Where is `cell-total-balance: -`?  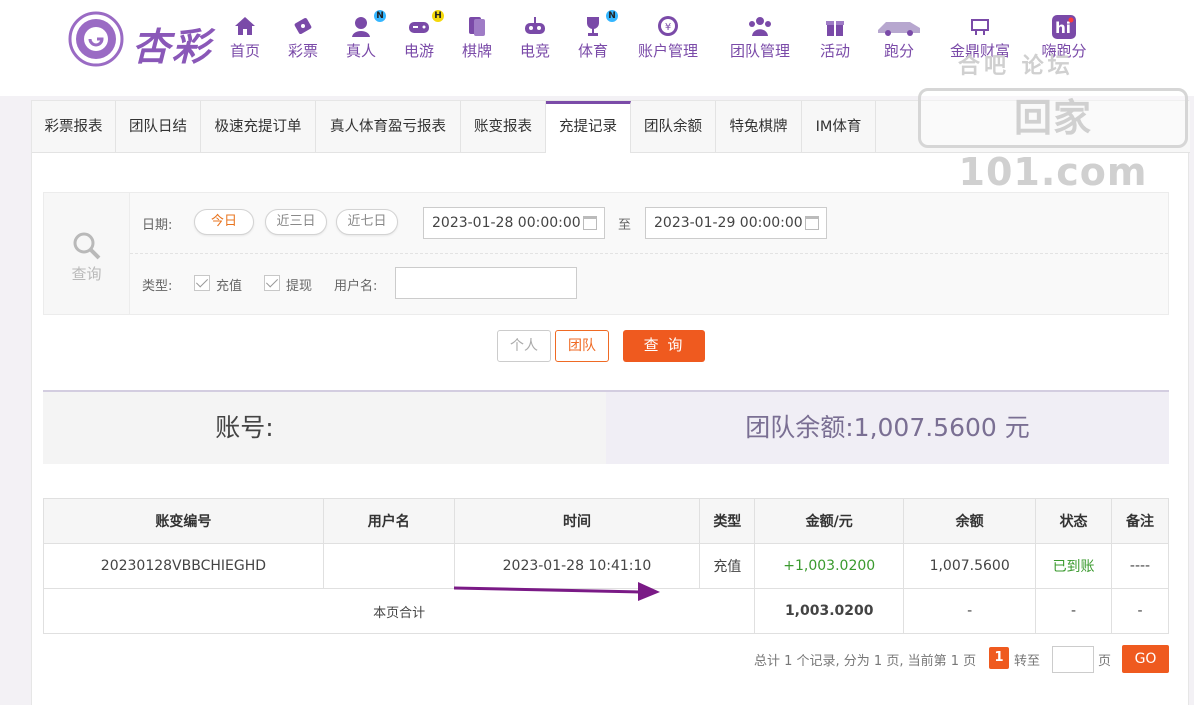 cell-total-balance: - is located at coordinates (970, 611).